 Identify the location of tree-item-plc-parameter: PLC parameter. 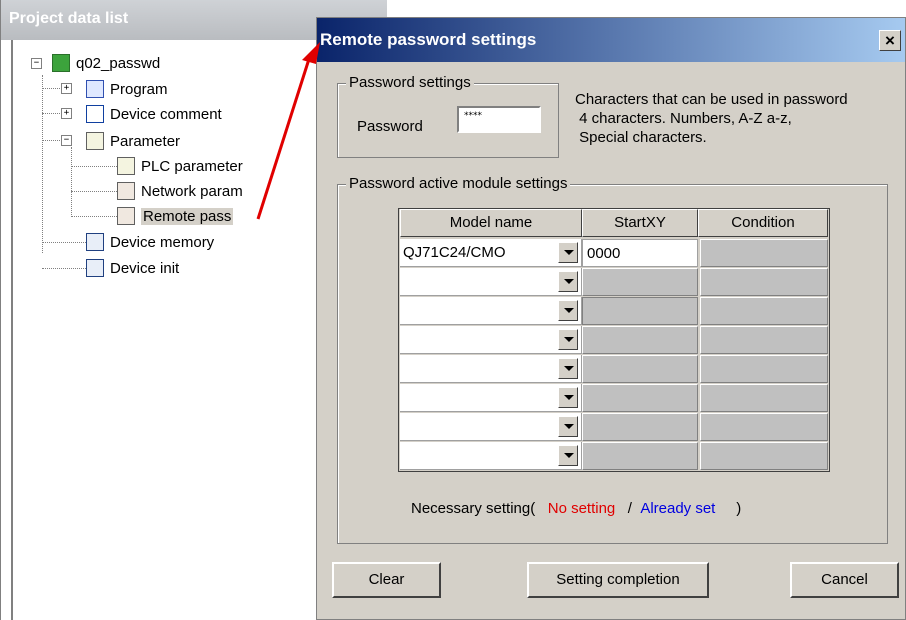
(180, 166).